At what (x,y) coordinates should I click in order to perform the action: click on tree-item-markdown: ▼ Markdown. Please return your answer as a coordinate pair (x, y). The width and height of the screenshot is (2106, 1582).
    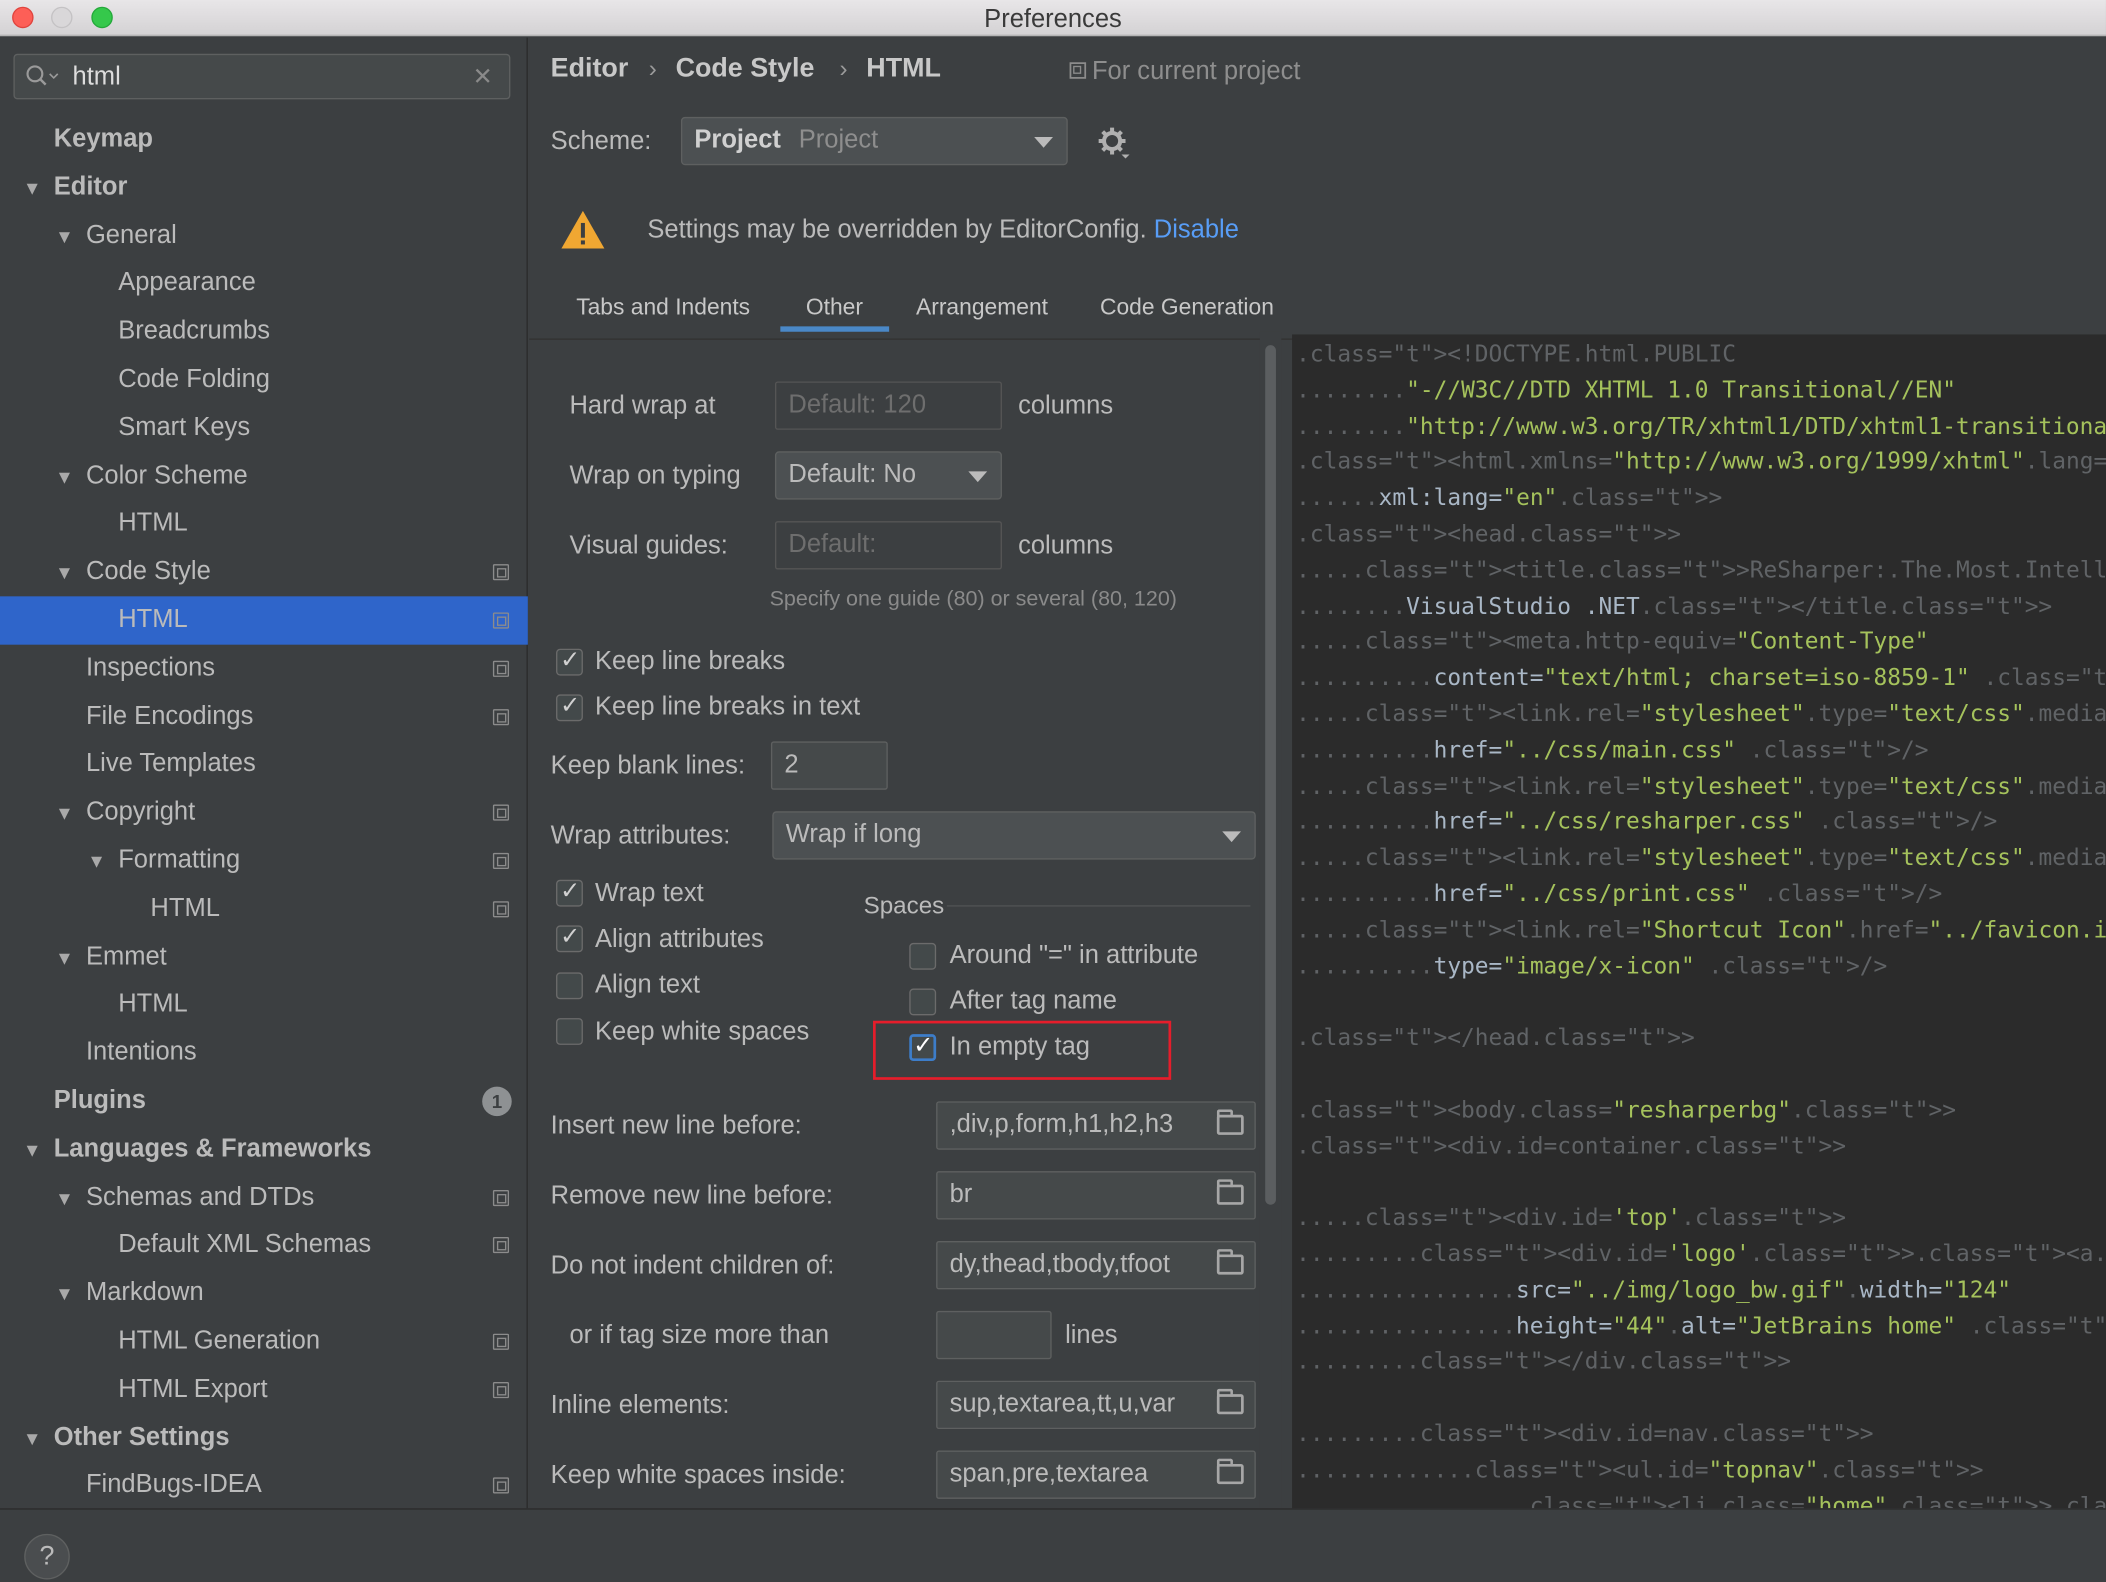
    Looking at the image, I should click on (264, 1293).